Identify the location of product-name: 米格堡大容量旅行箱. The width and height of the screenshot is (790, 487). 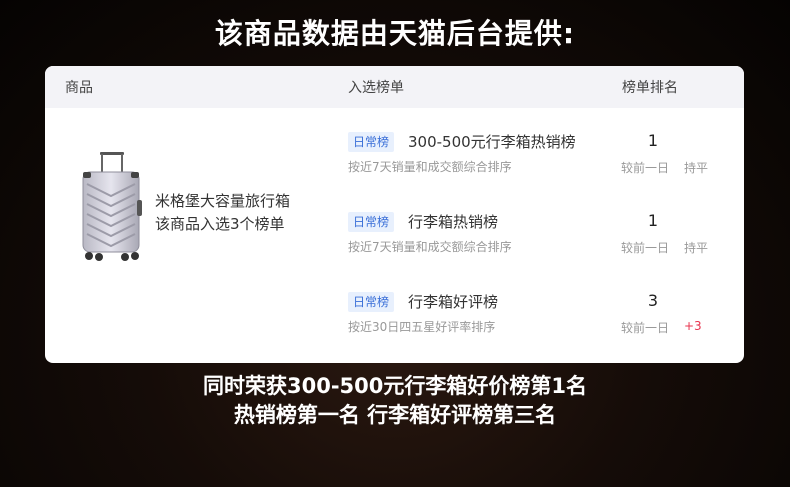
(223, 201).